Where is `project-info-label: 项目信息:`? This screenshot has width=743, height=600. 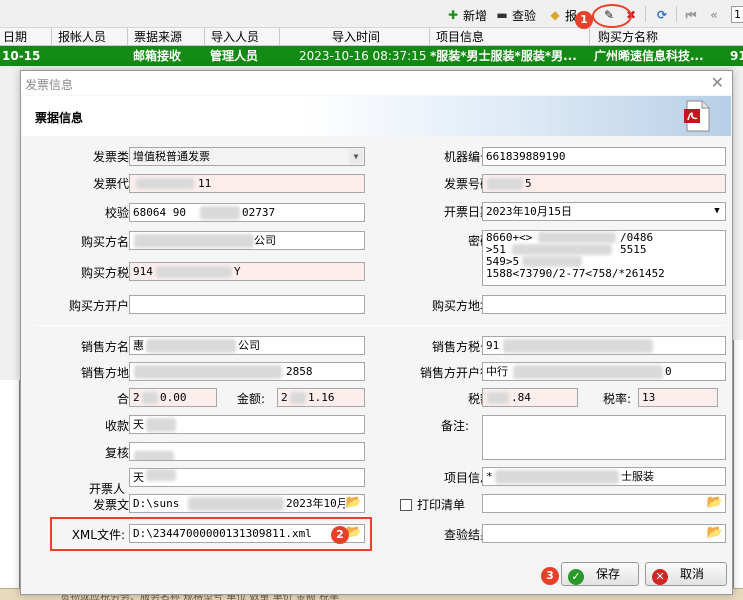
project-info-label: 项目信息: is located at coordinates (469, 478).